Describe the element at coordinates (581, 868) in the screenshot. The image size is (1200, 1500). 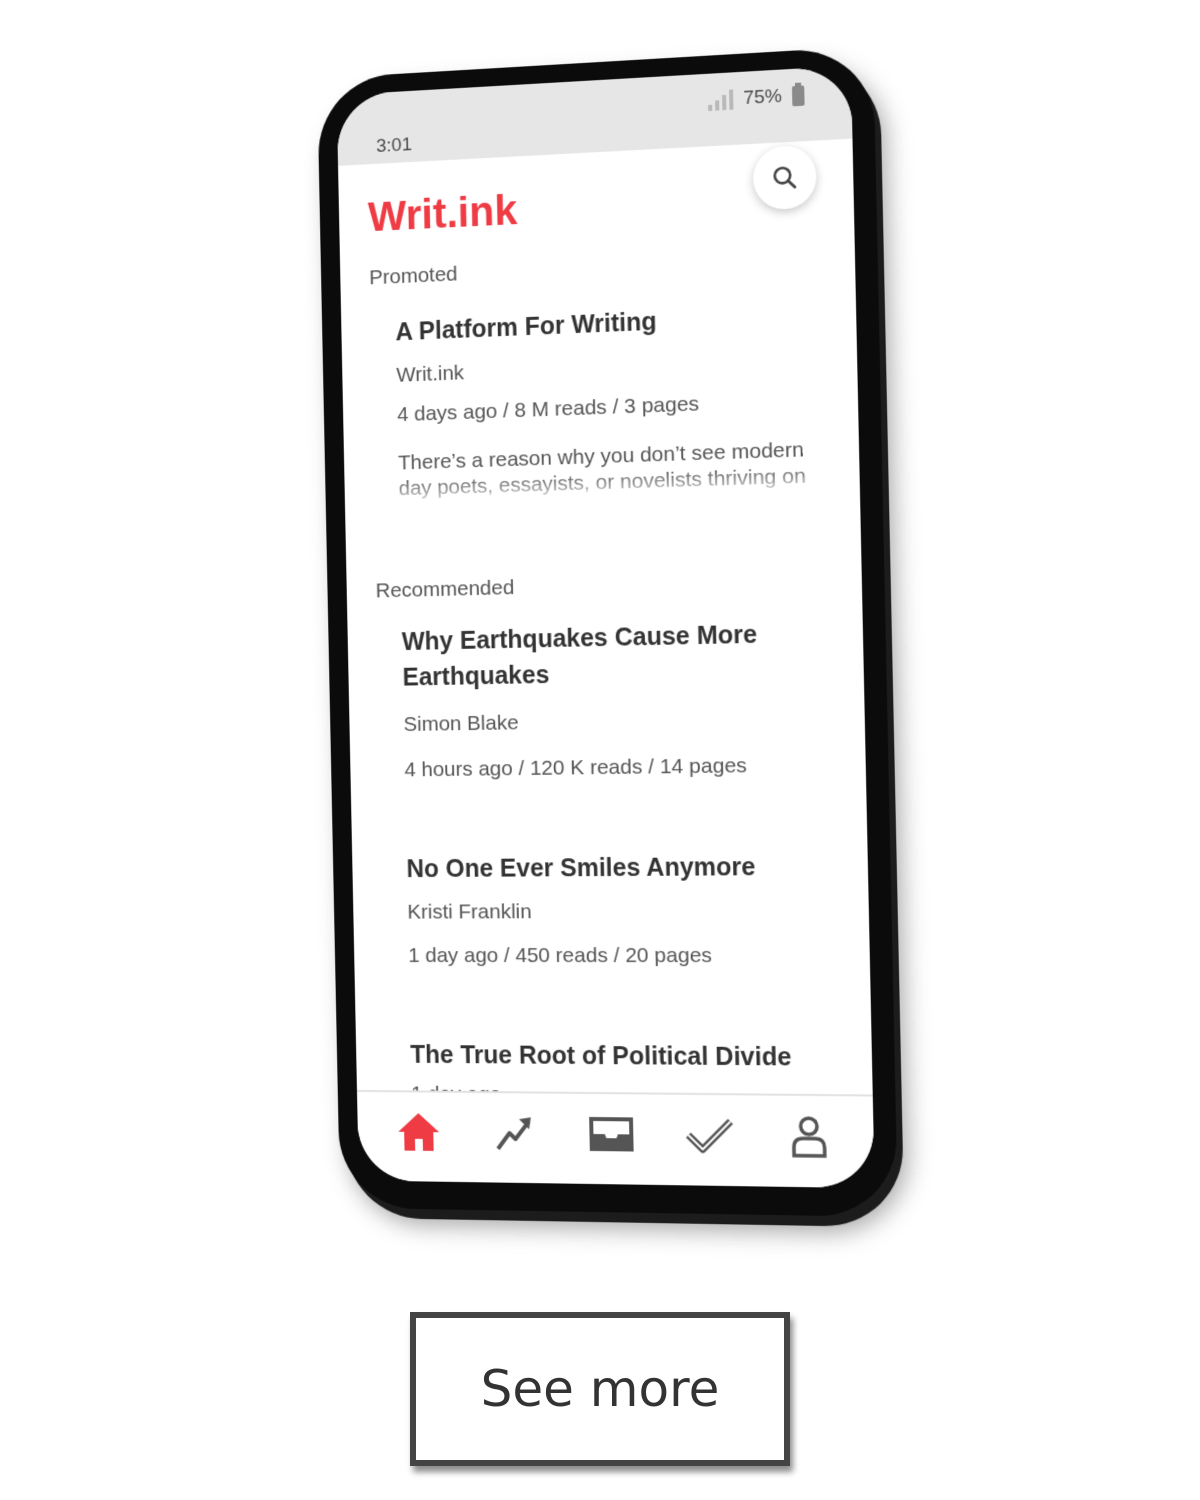
I see `article-title: No One Ever Smiles Anymore` at that location.